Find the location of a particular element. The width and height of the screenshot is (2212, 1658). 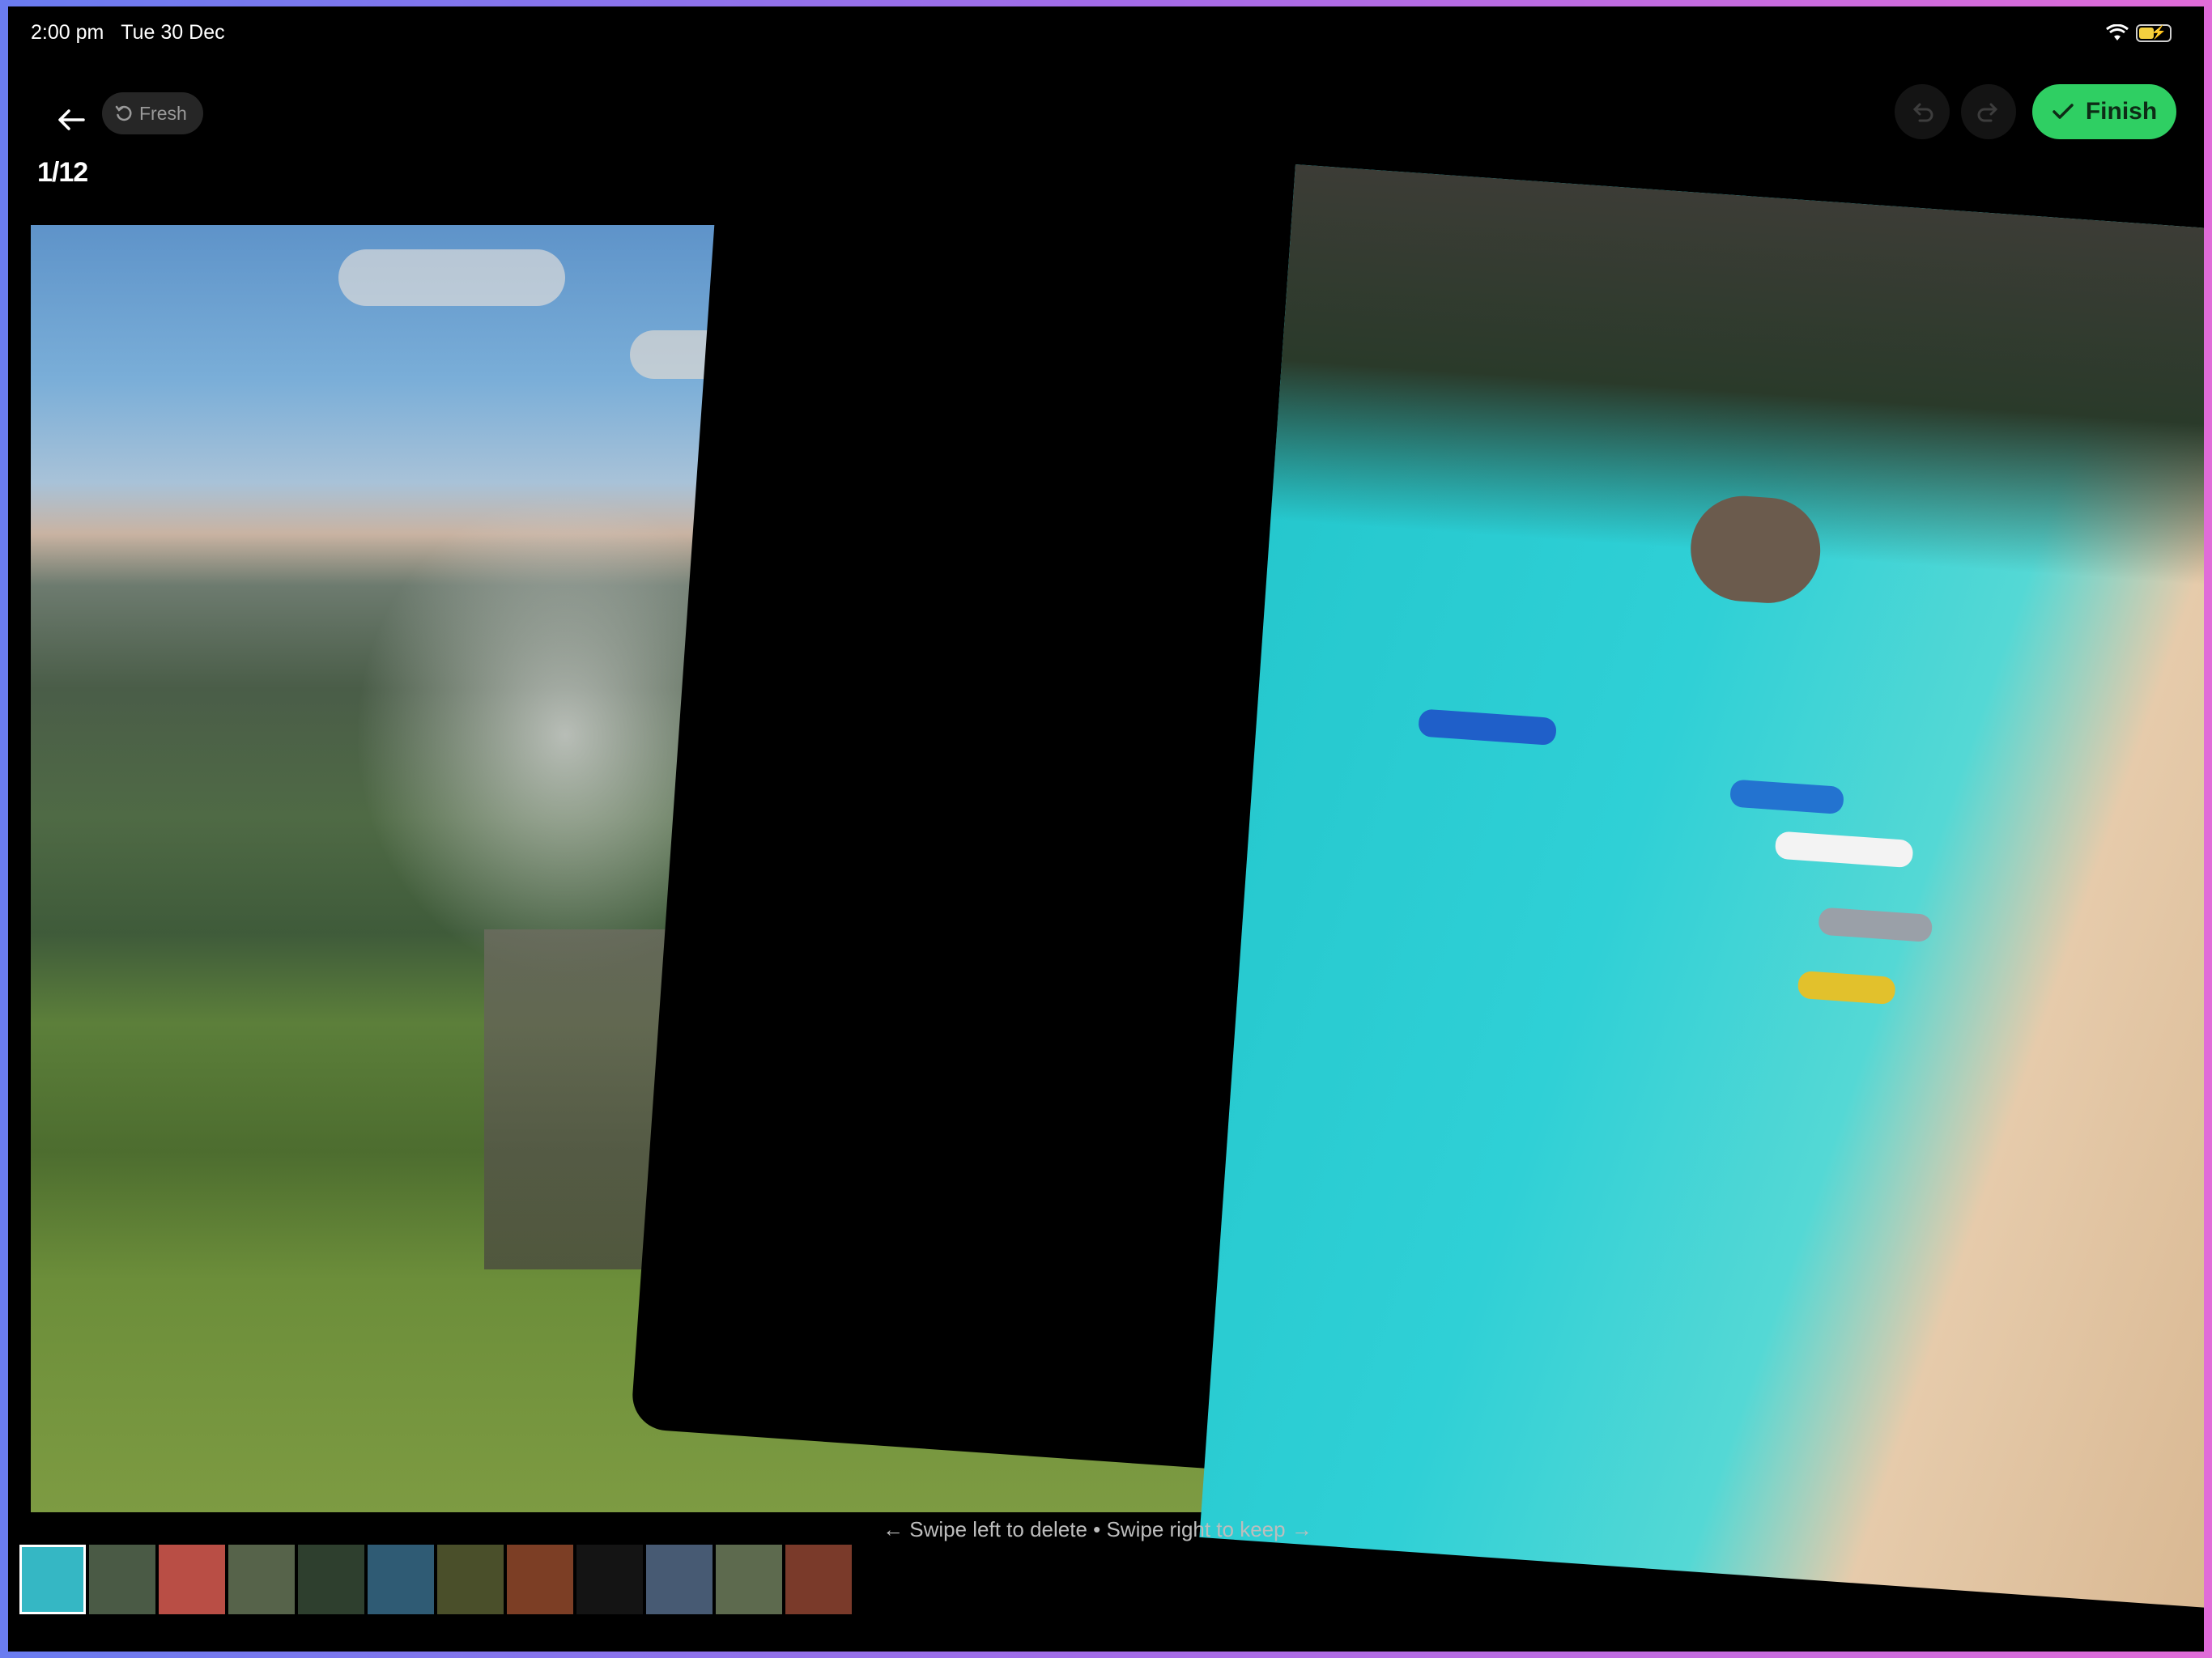

back-button is located at coordinates (72, 119).